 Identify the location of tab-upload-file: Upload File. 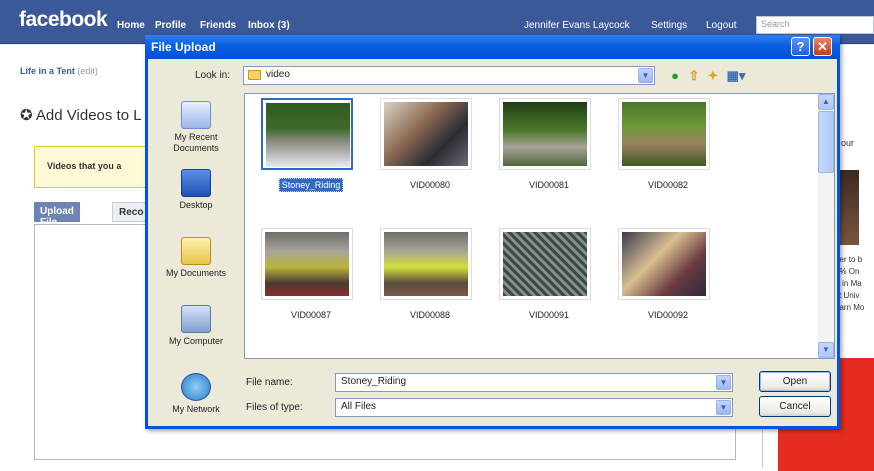
(57, 215).